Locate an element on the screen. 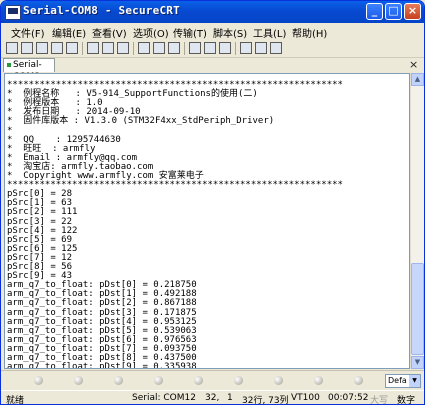  session-tab-bar: Serial-COM8 × is located at coordinates (212, 70).